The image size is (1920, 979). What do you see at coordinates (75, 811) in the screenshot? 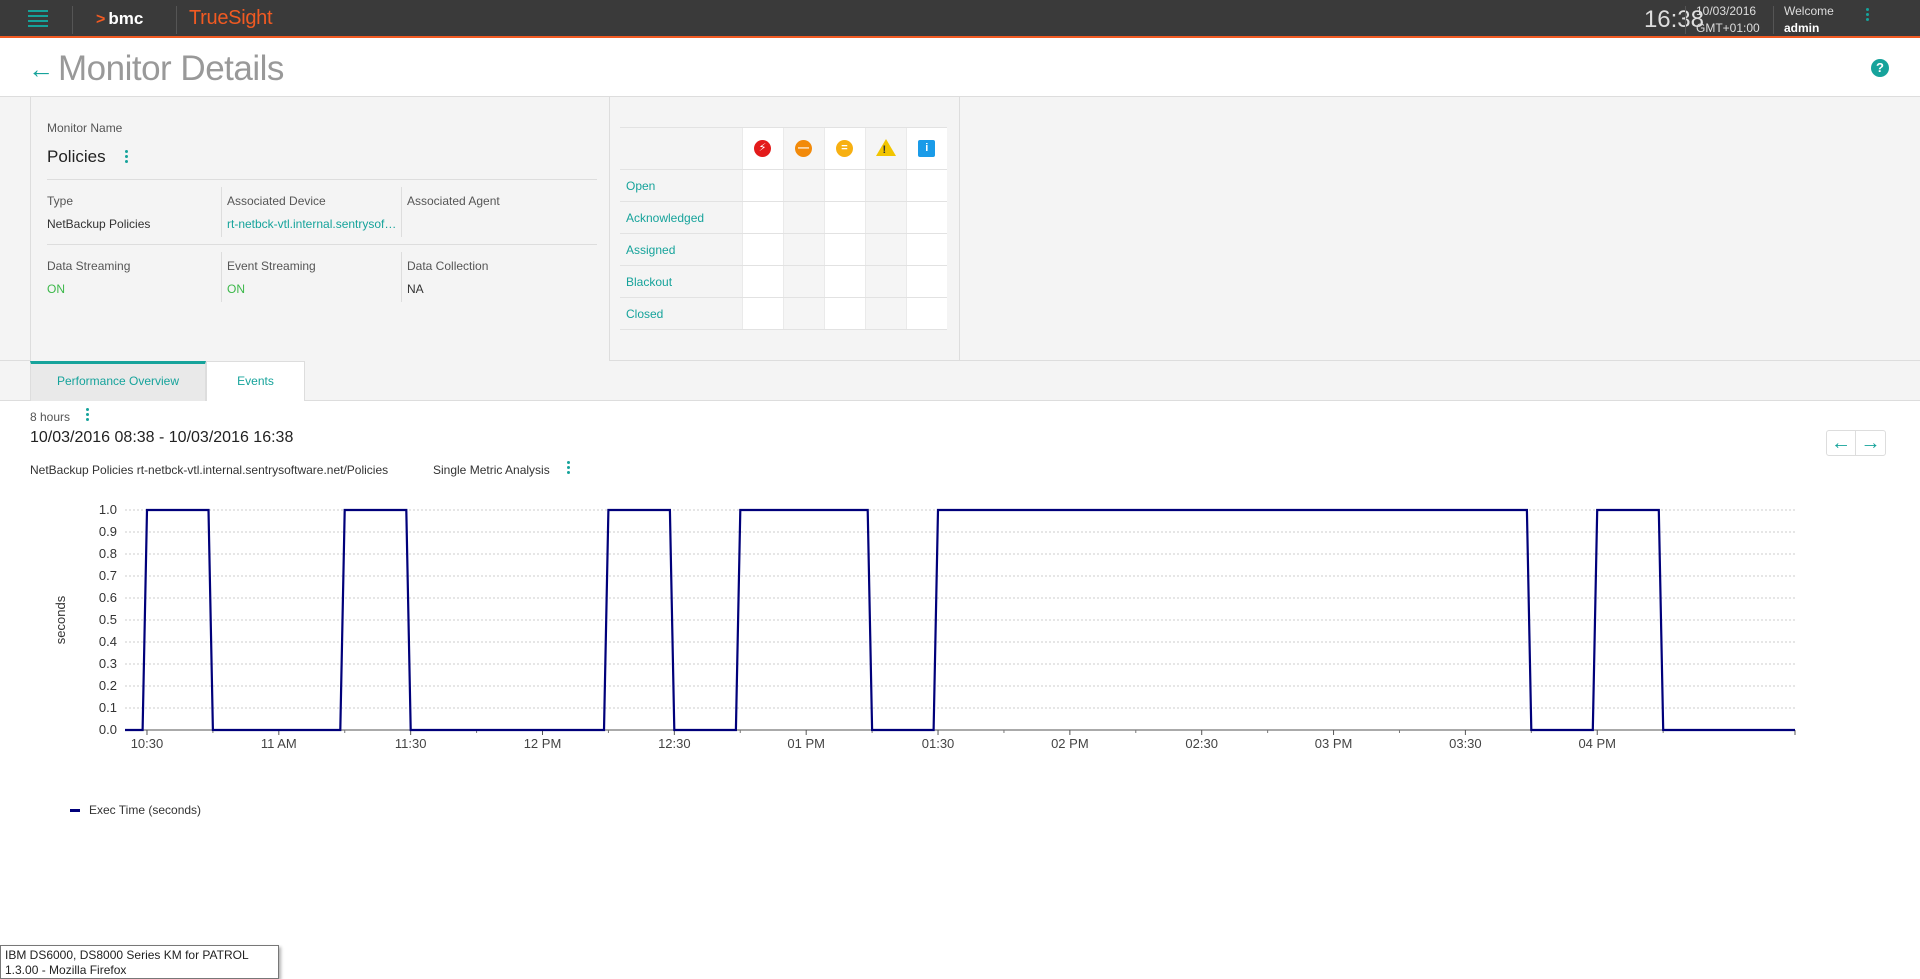
I see `legend-swatch` at bounding box center [75, 811].